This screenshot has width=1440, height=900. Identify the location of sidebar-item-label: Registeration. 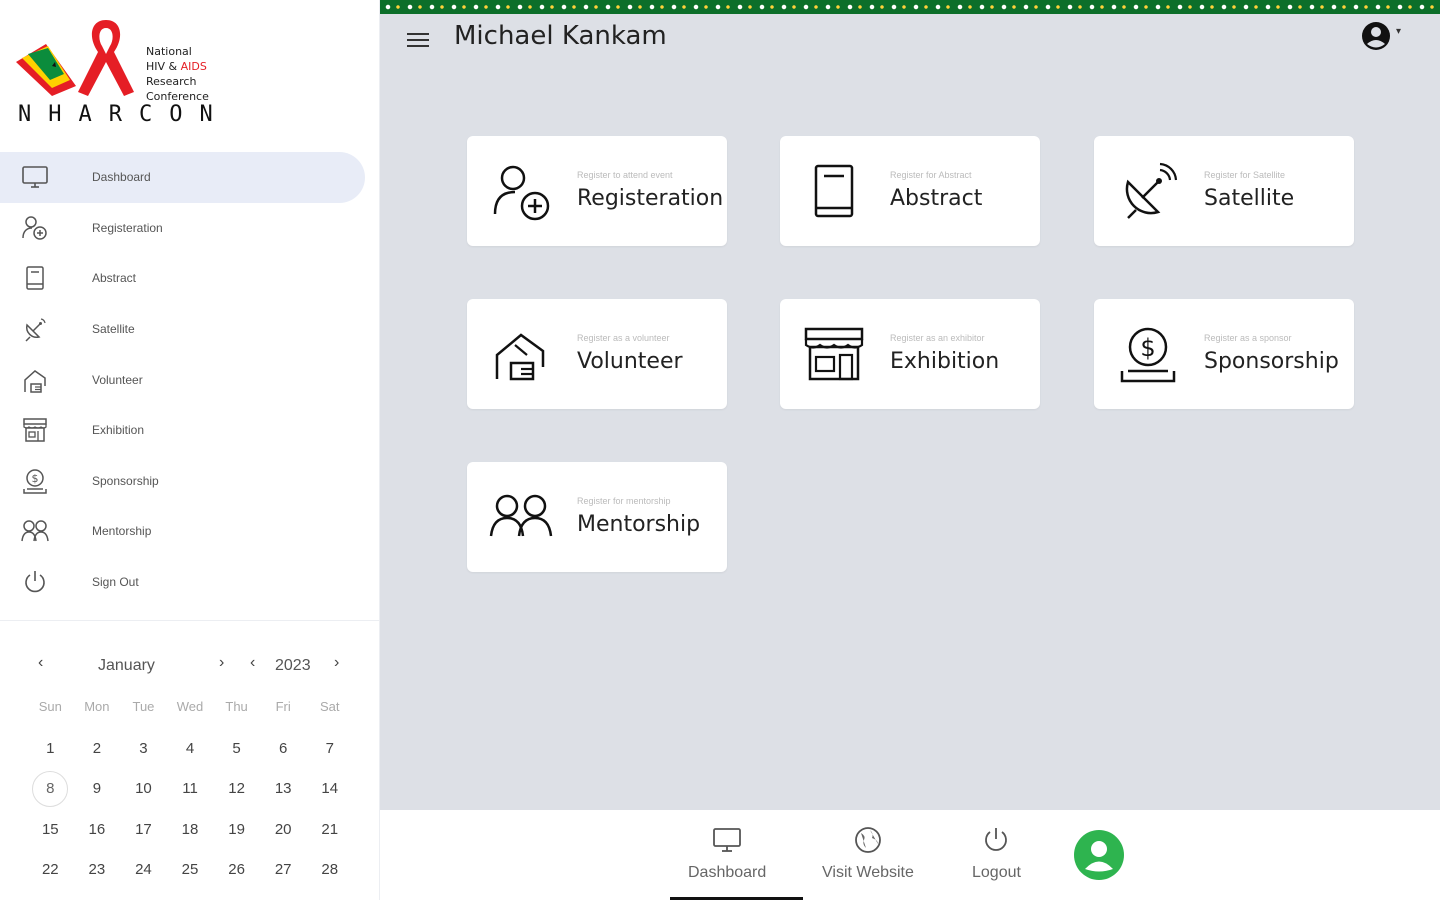
(127, 227).